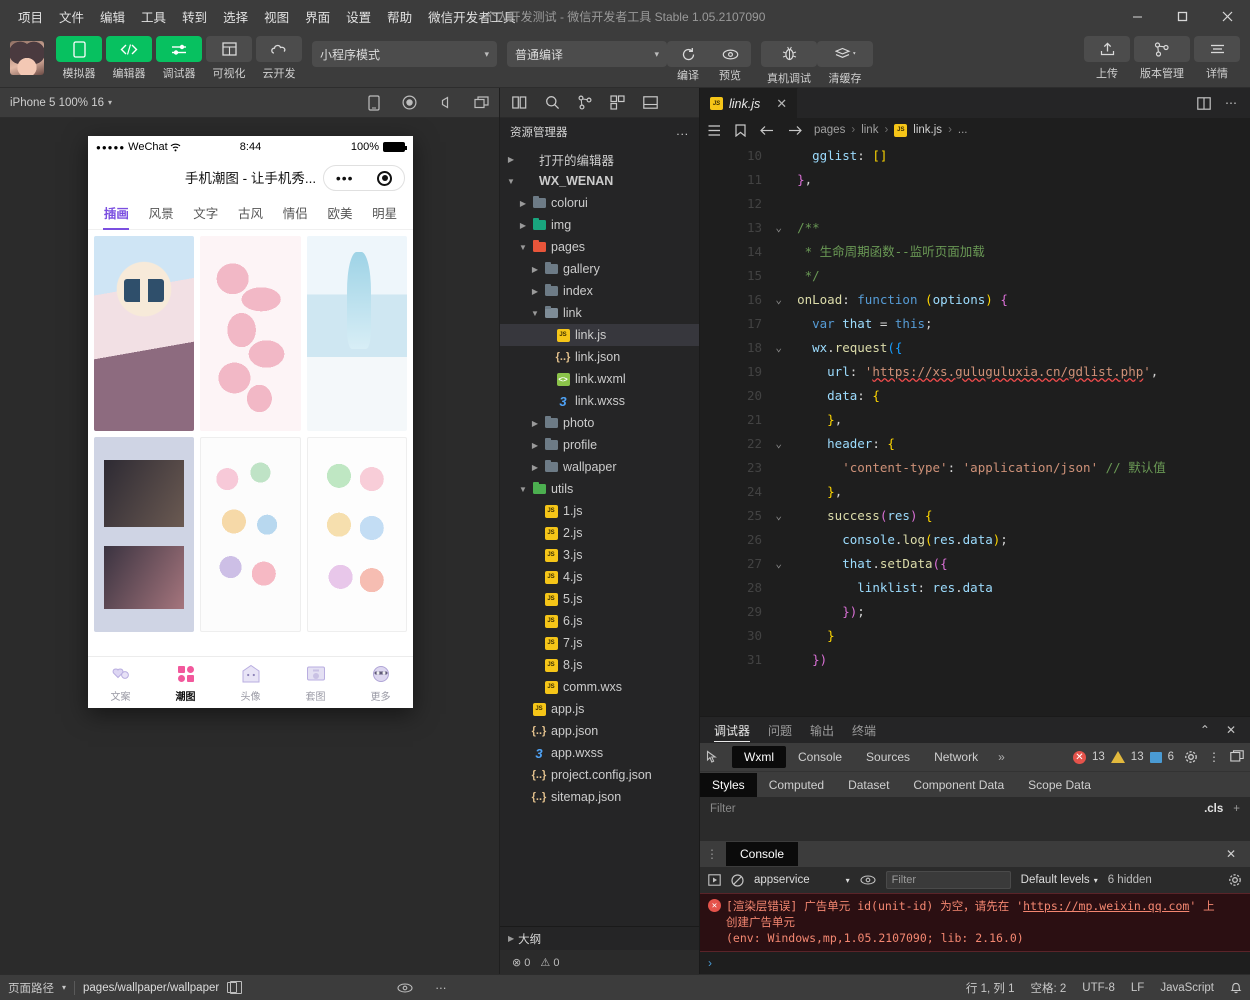 The image size is (1250, 1000). Describe the element at coordinates (161, 213) in the screenshot. I see `phone-tab-1: 风景` at that location.